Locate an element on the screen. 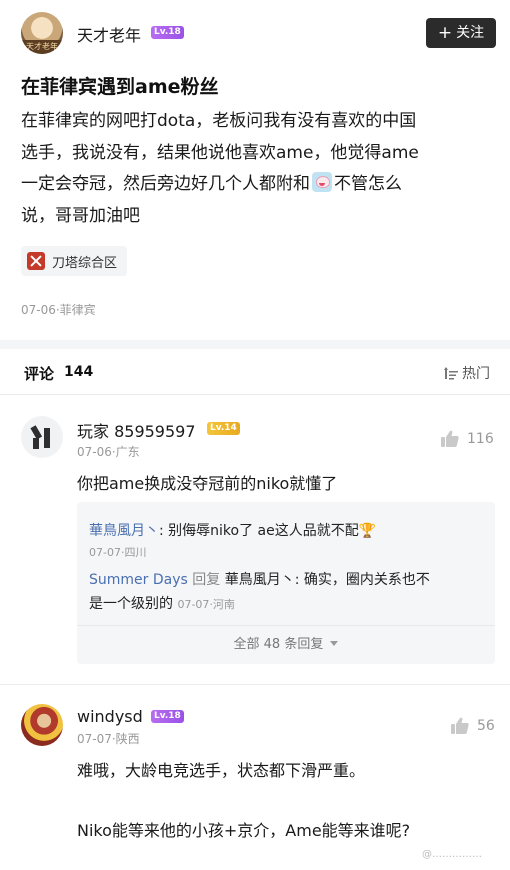 The image size is (510, 870). post-body-text: 一定会夺冠，然后旁边好几个人都附和 is located at coordinates (165, 184).